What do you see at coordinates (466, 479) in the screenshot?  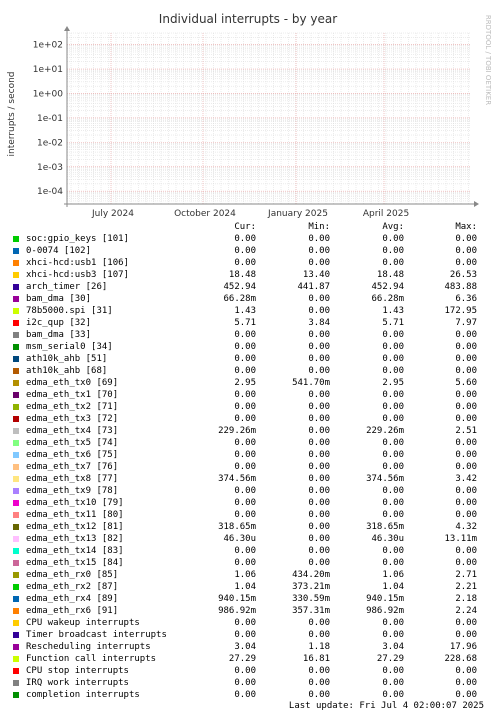 I see `legend-value-max: 3.42` at bounding box center [466, 479].